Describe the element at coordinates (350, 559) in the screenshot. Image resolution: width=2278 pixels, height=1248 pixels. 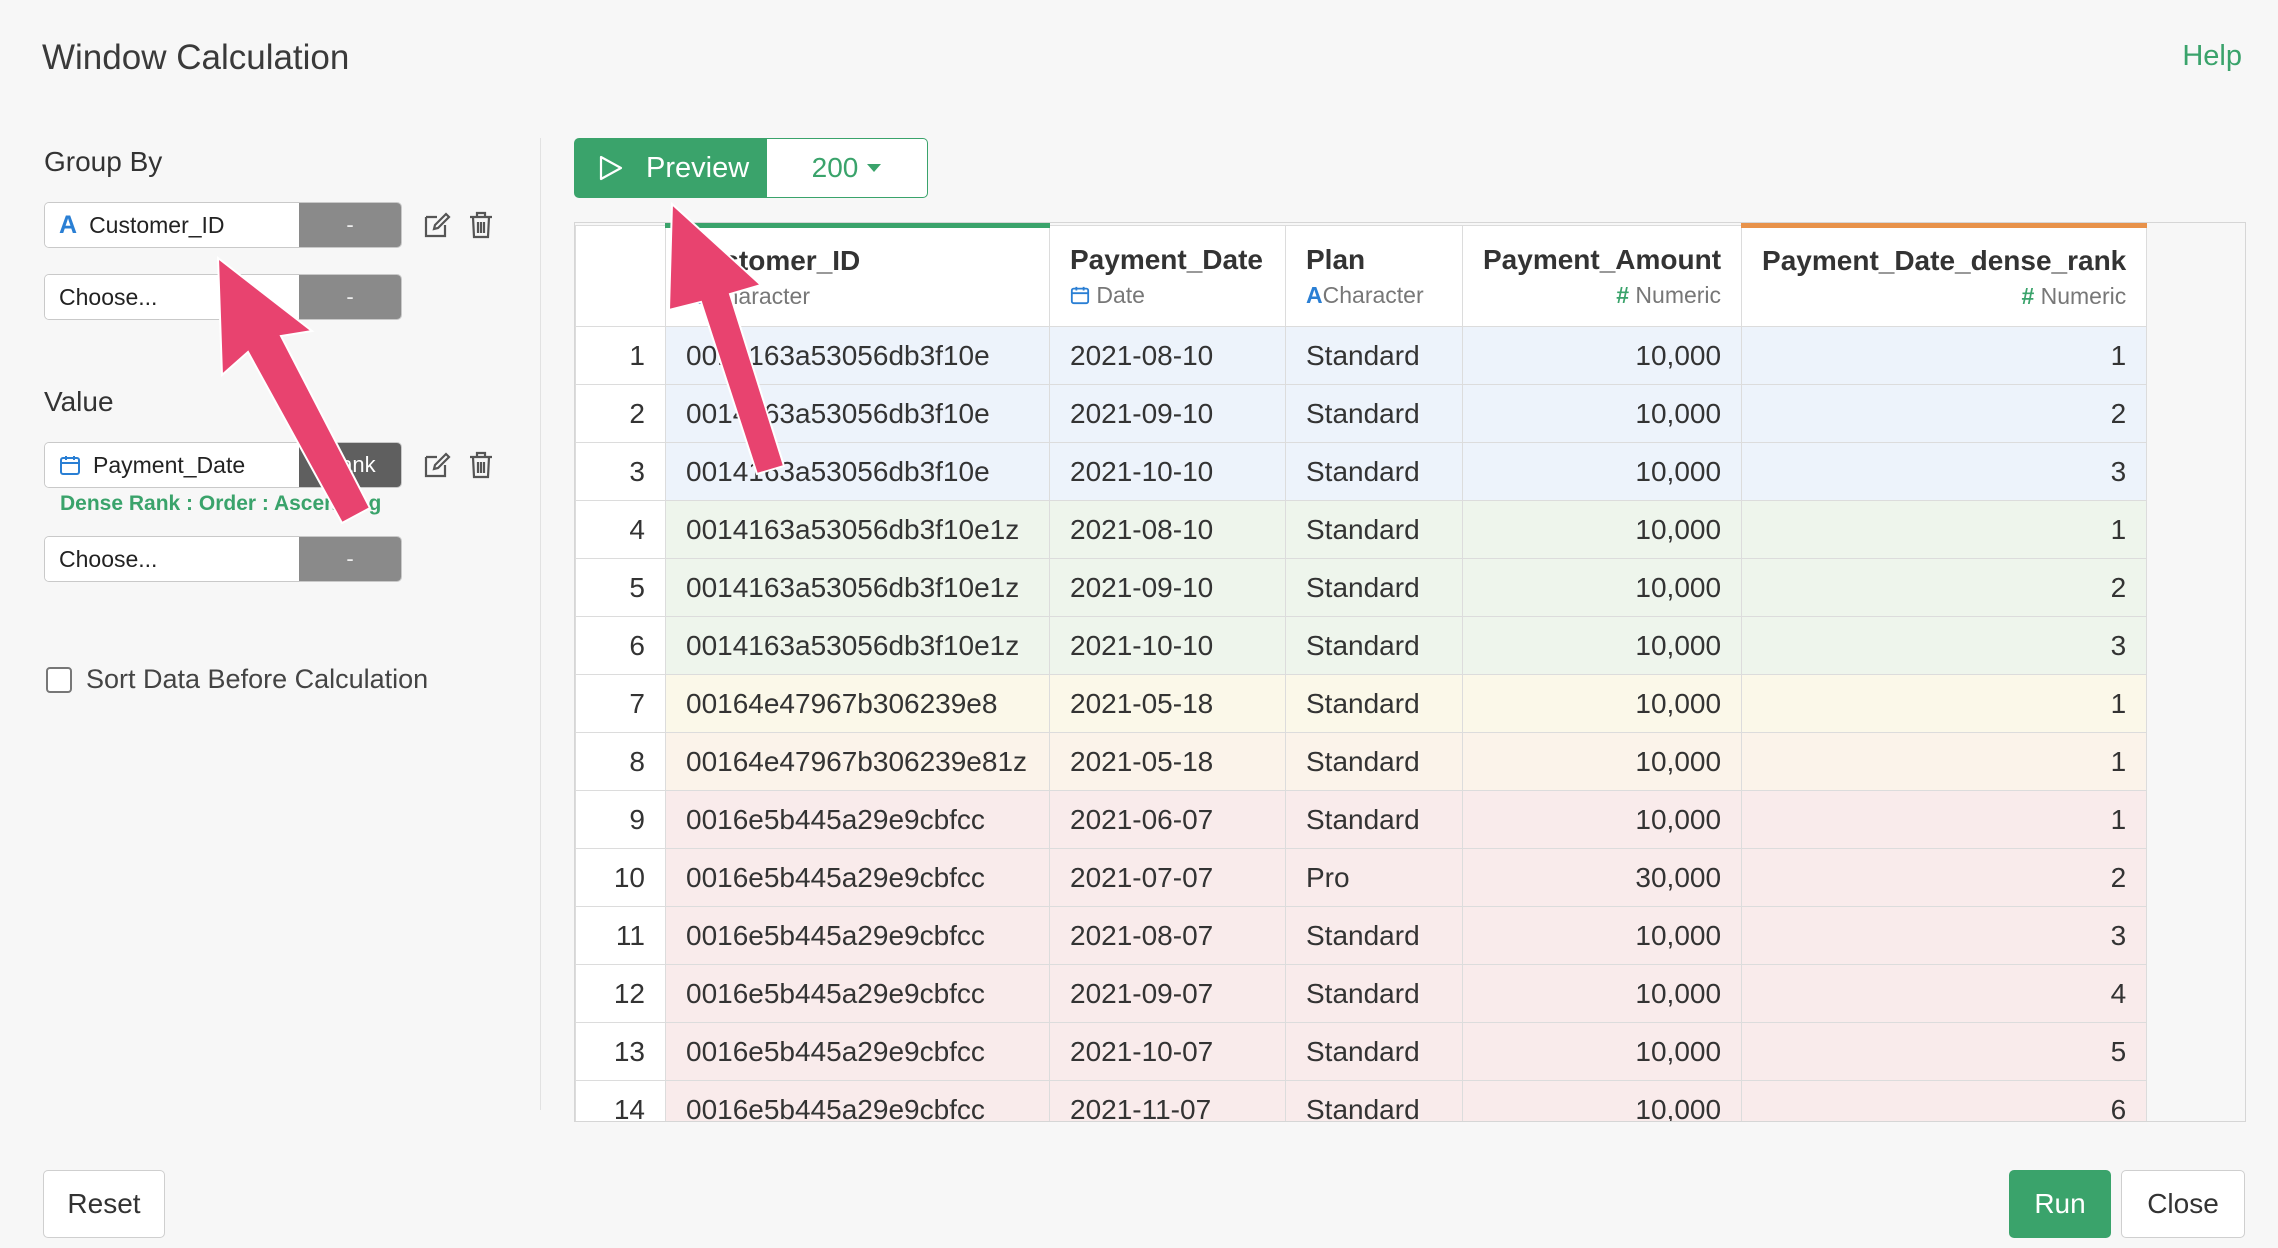
I see `value-choose-tag: -` at that location.